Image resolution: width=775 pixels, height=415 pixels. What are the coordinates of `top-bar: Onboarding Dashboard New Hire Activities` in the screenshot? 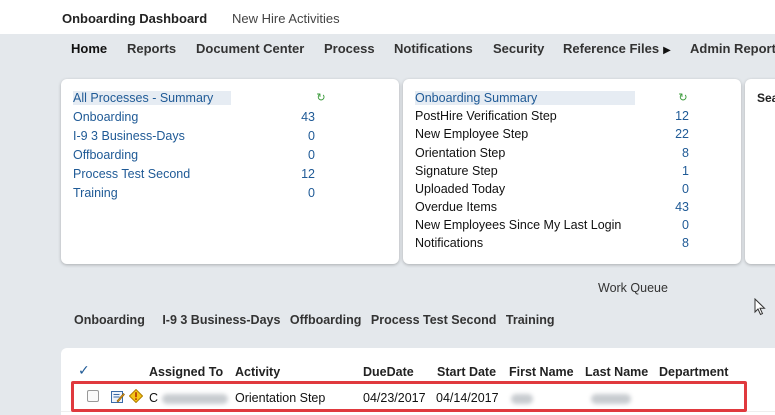 It's located at (387, 17).